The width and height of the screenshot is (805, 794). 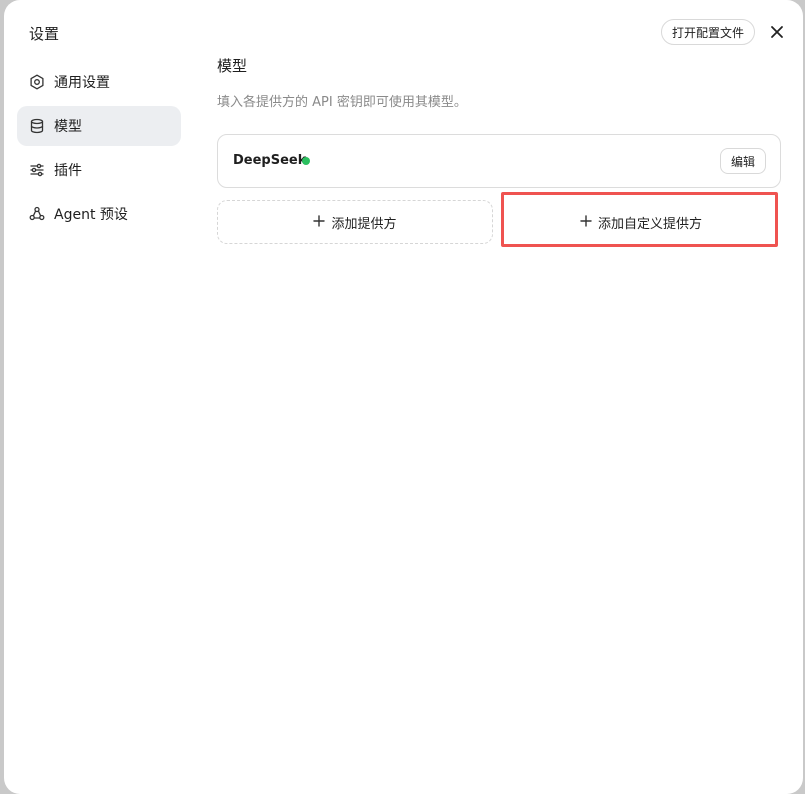 I want to click on plus-icon, so click(x=319, y=222).